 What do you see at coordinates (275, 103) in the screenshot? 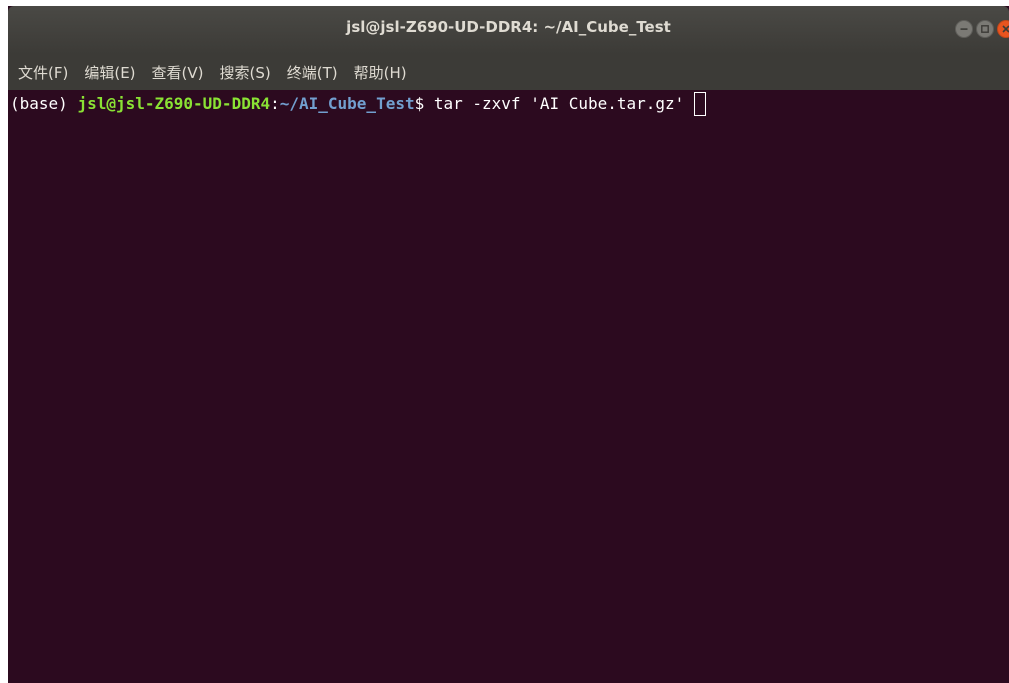
I see `prompt-colon: :` at bounding box center [275, 103].